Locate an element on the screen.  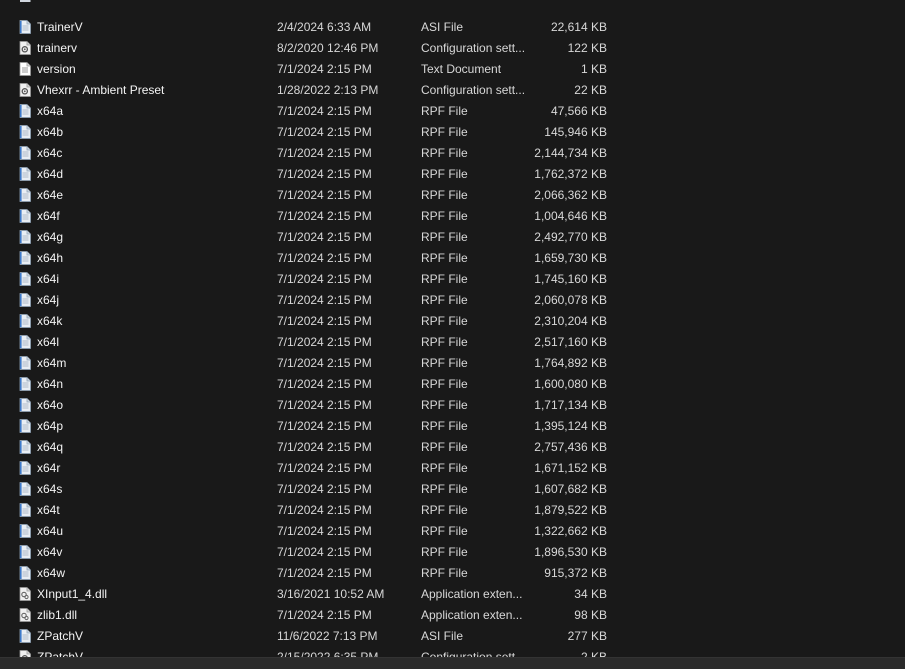
file-size: 1 KB is located at coordinates (593, 69).